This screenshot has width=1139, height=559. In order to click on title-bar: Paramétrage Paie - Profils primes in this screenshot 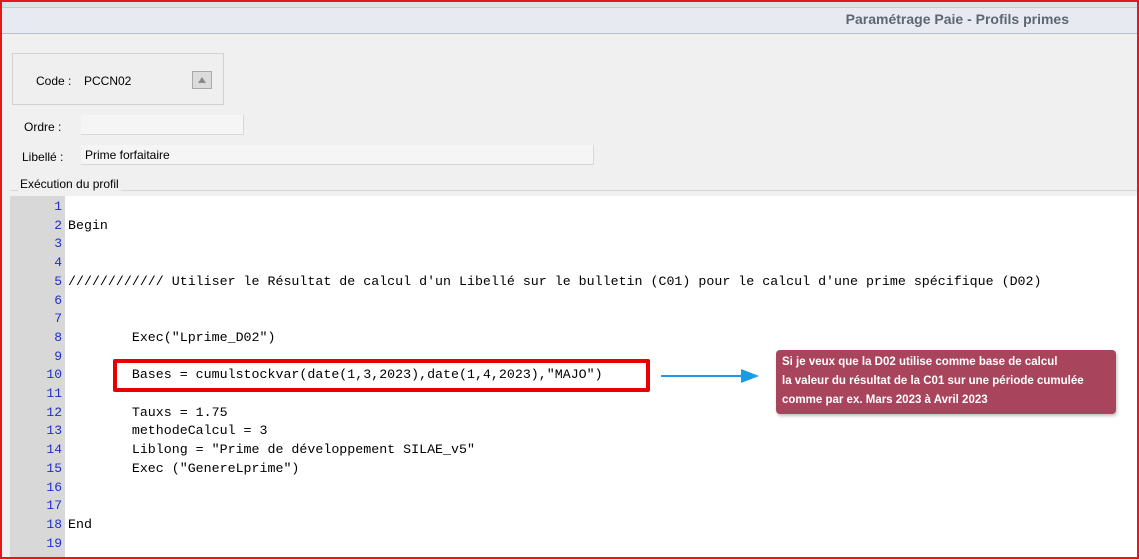, I will do `click(569, 21)`.